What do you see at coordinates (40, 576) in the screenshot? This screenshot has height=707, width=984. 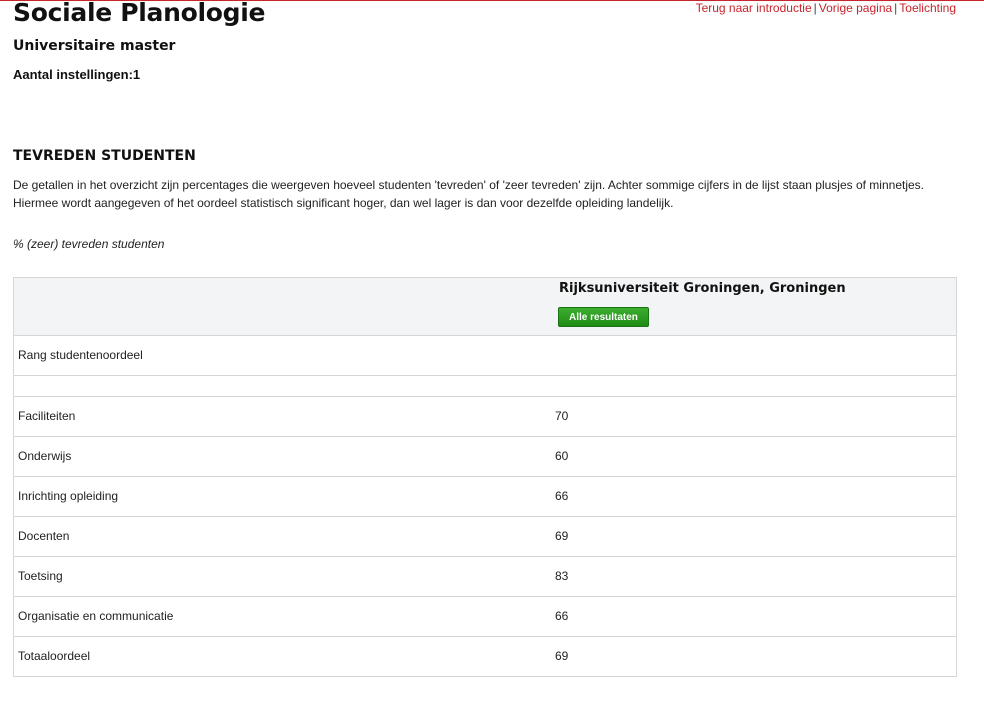 I see `row-label: Toetsing` at bounding box center [40, 576].